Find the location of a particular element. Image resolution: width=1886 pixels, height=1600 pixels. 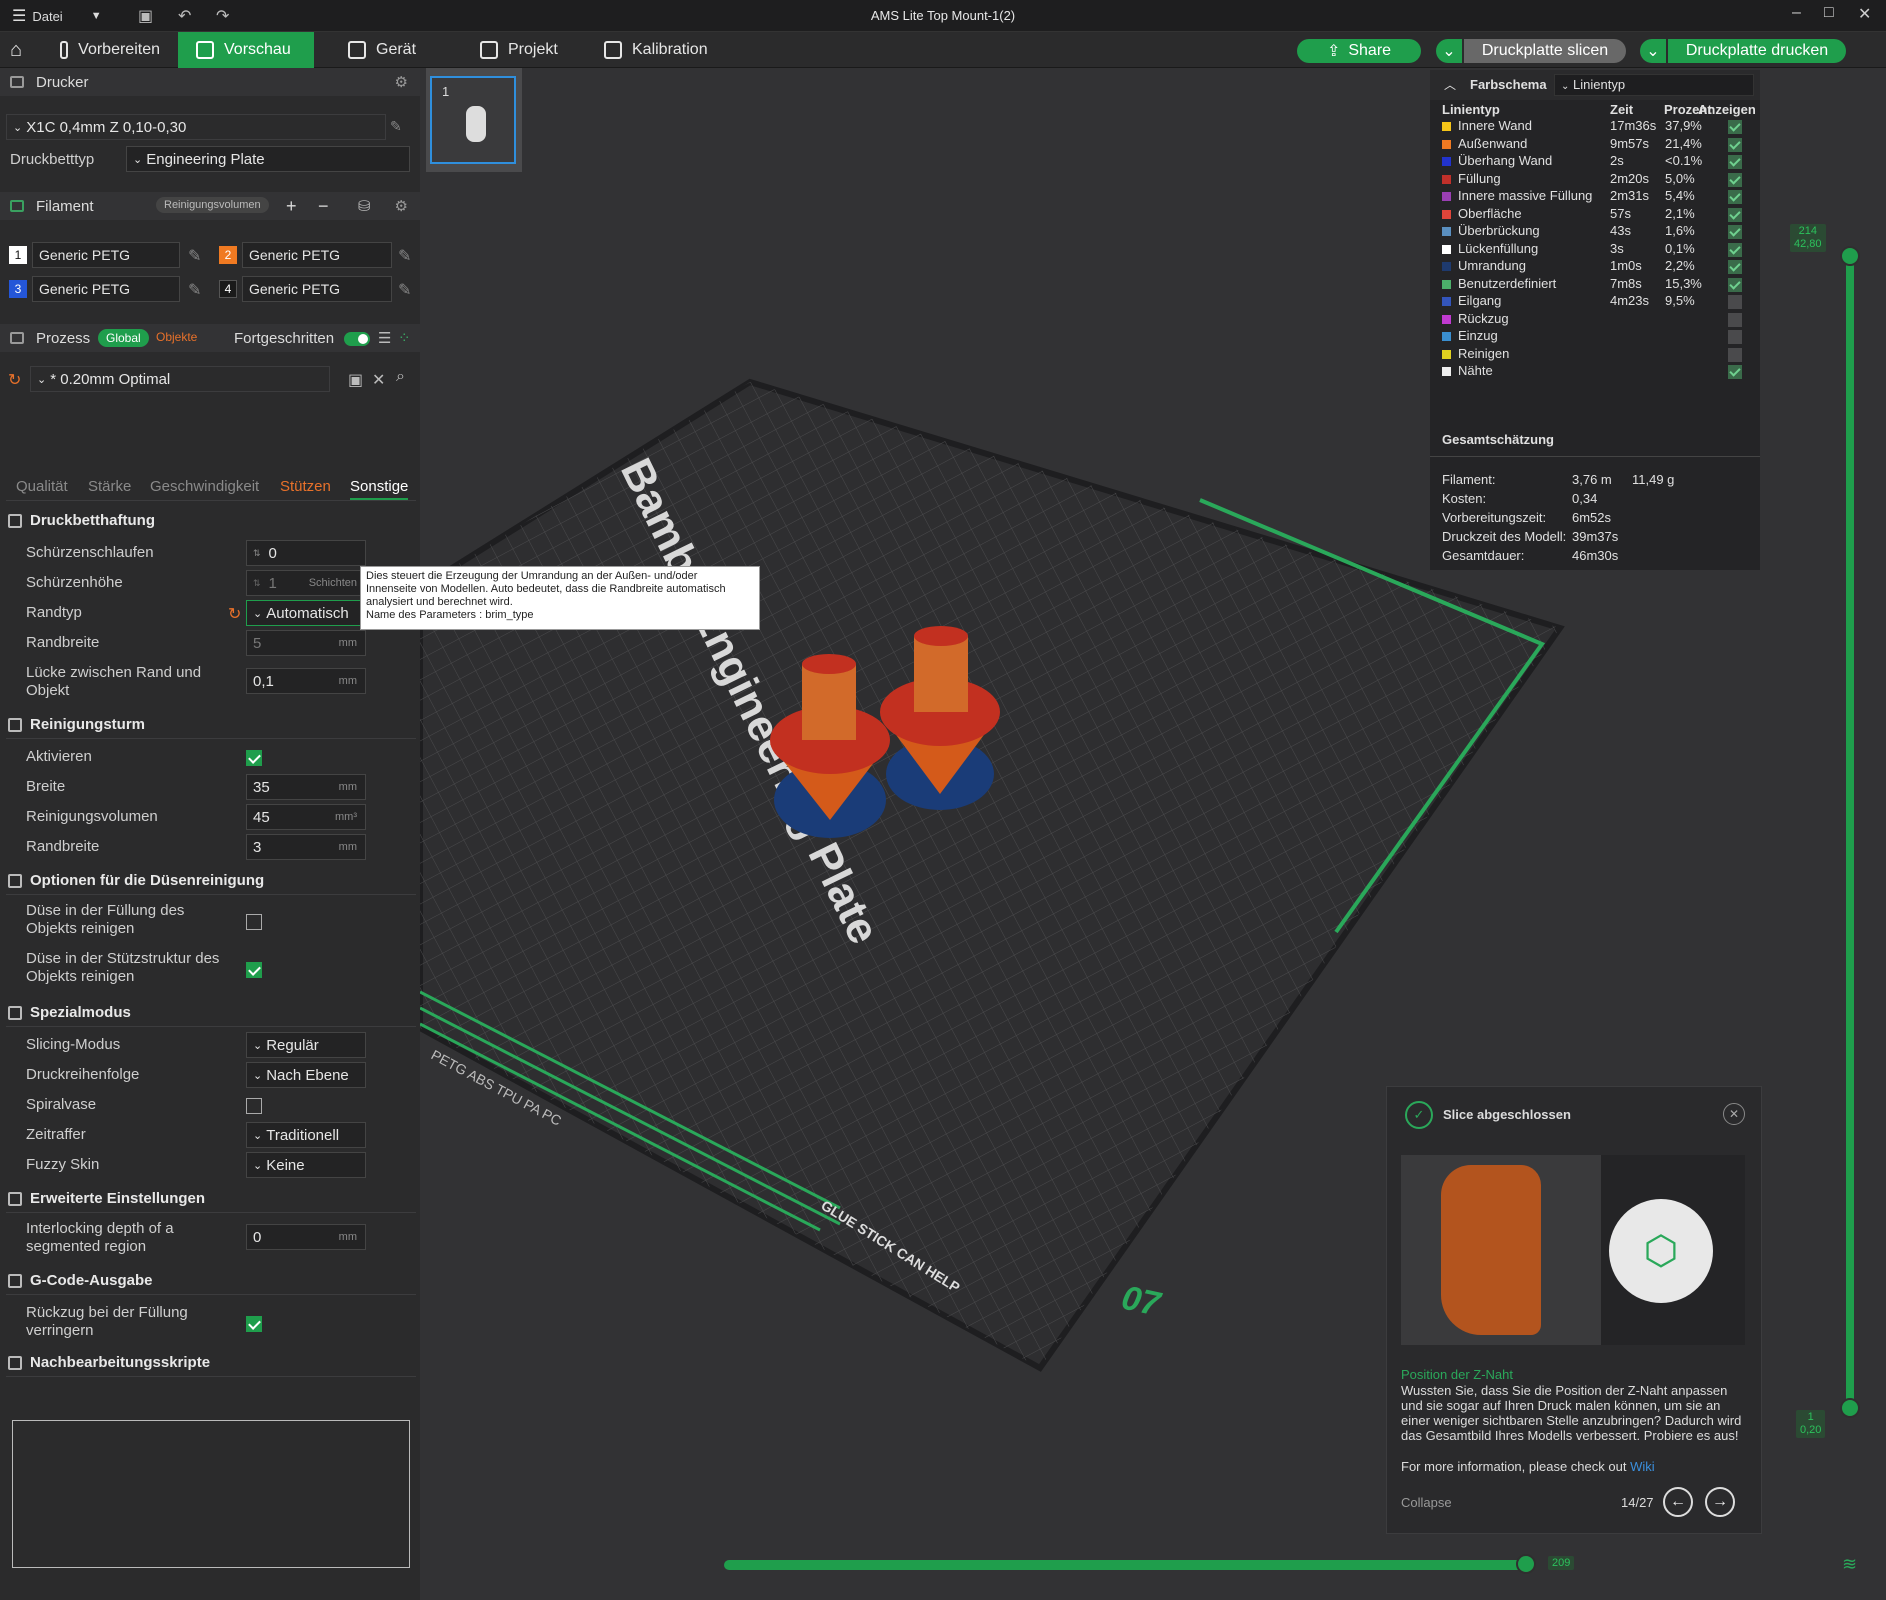

print-dropdown: ⌄ is located at coordinates (1653, 51).